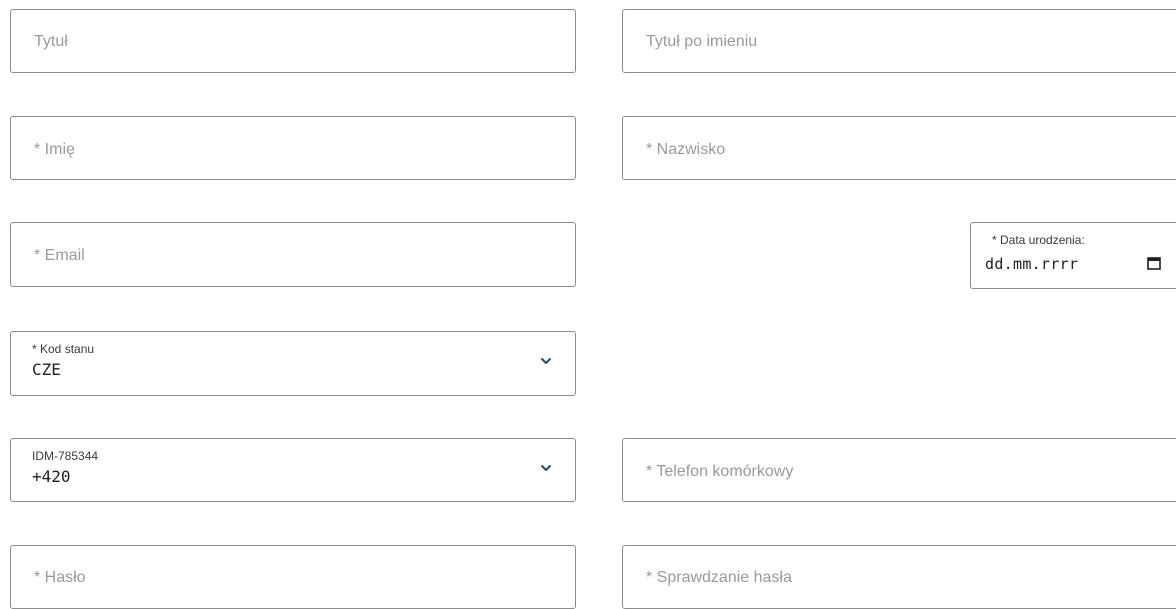 The height and width of the screenshot is (609, 1176). I want to click on title-after-name-field: Tytuł po imieniu, so click(899, 41).